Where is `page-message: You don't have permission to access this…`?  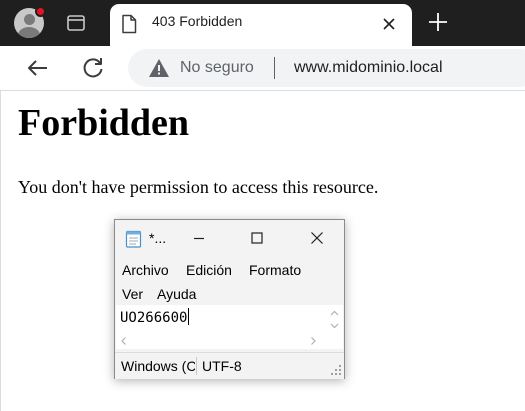 page-message: You don't have permission to access this… is located at coordinates (198, 187).